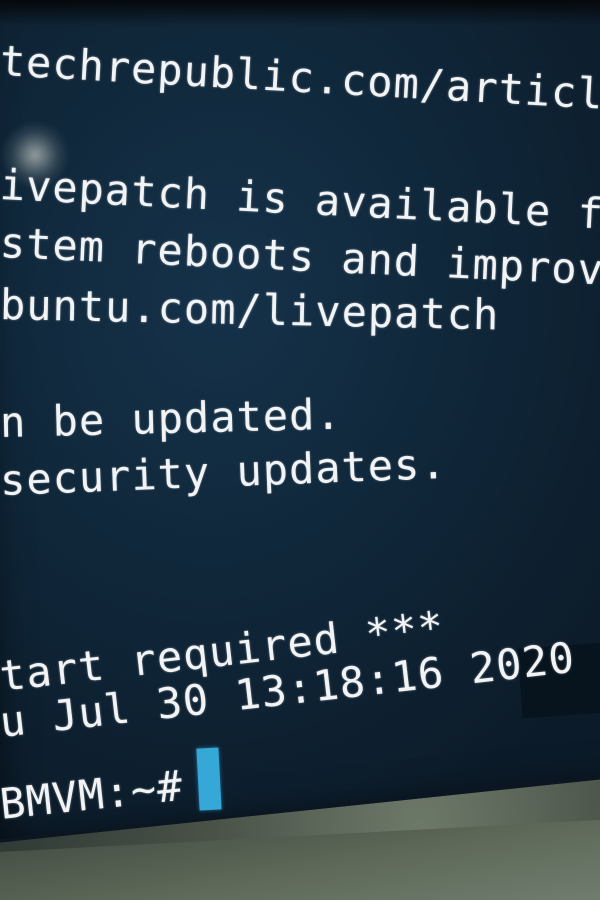 Image resolution: width=600 pixels, height=900 pixels. I want to click on terminal-line-livepatch-url: buntu.com/livepatch, so click(250, 310).